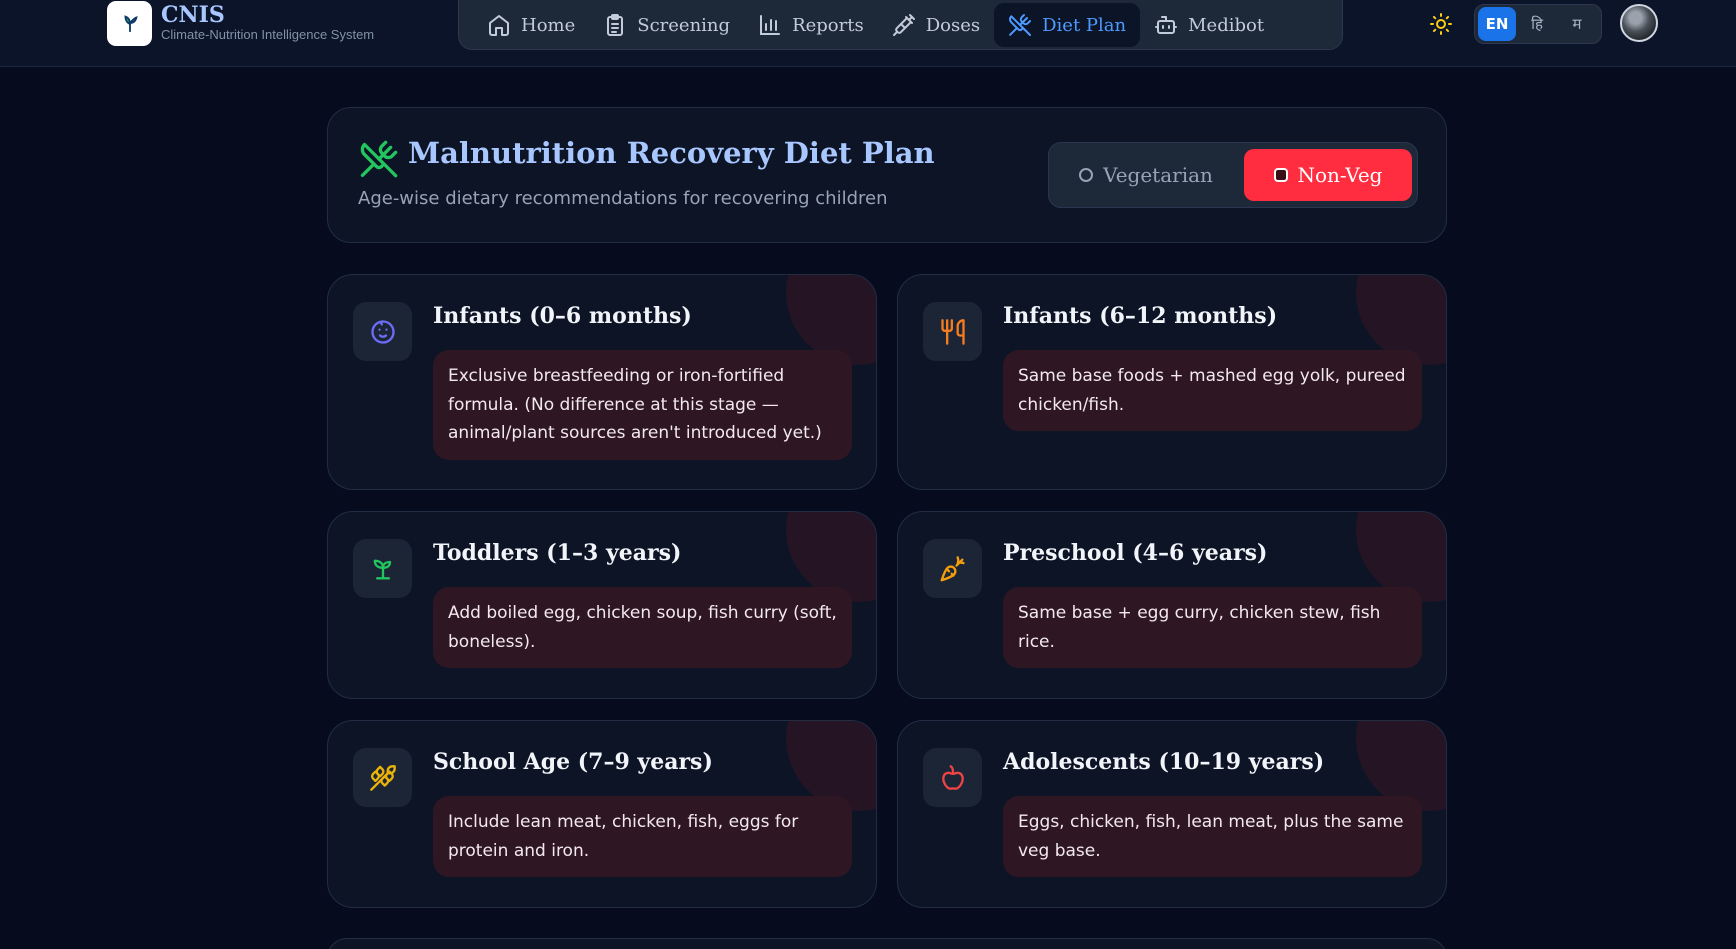  Describe the element at coordinates (903, 25) in the screenshot. I see `syringe-icon` at that location.